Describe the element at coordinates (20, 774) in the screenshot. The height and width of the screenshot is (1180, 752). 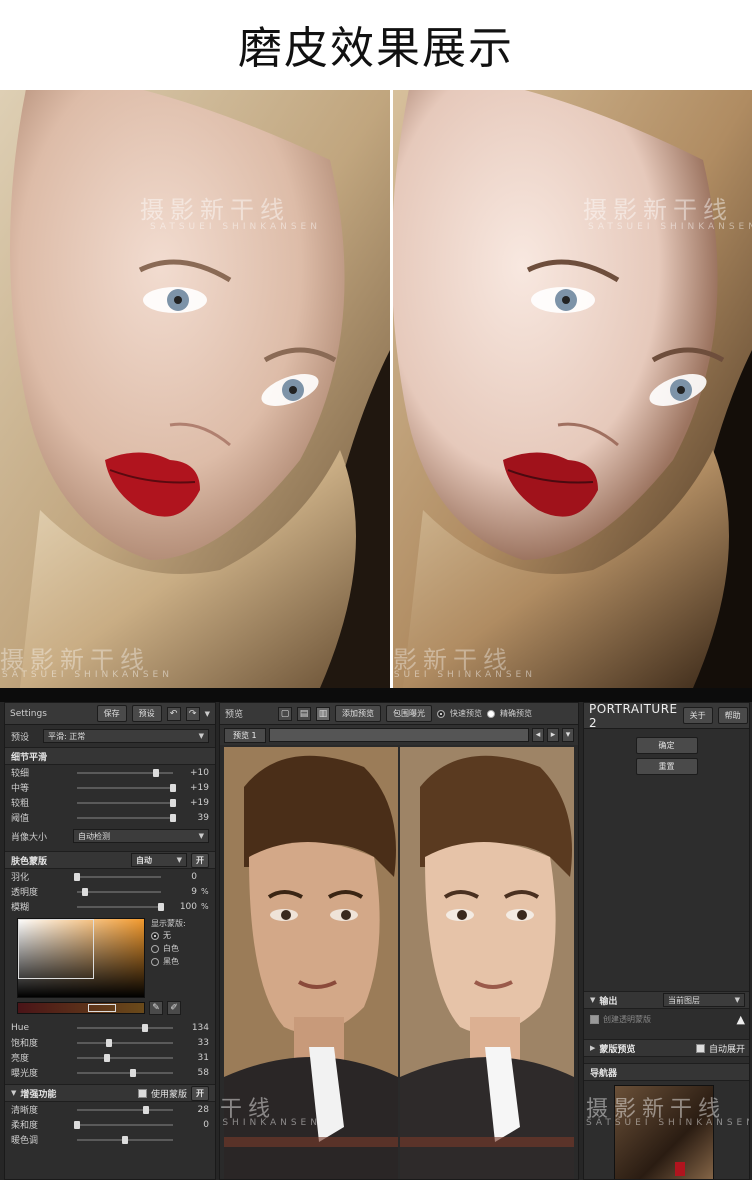
I see `slider-label: 较细` at that location.